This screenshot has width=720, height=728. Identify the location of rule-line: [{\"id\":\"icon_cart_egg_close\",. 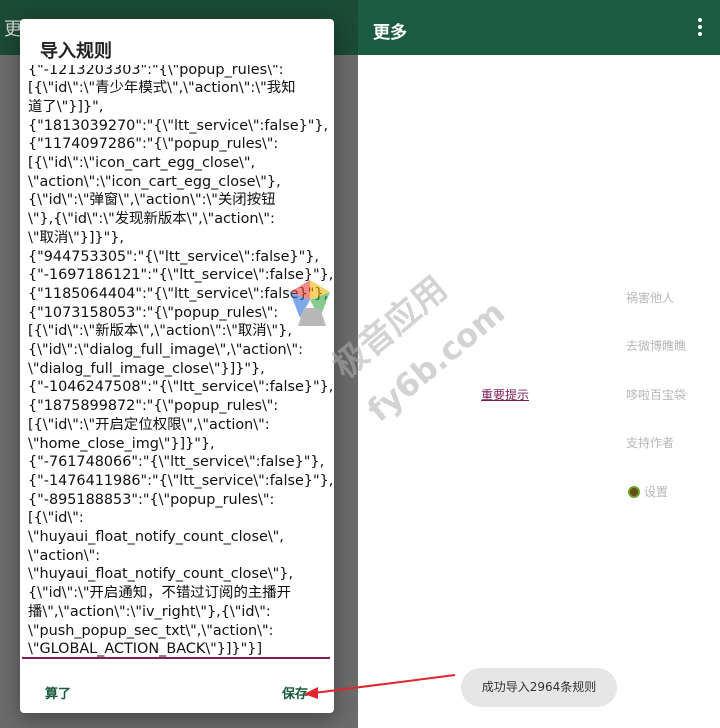
(142, 163).